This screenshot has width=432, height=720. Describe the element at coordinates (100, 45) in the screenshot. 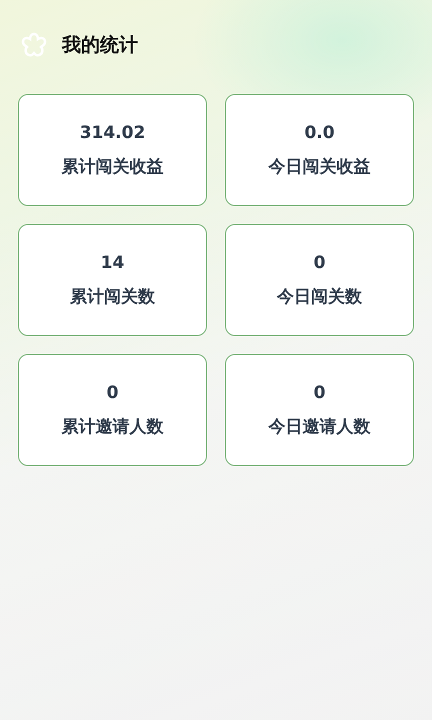

I see `page-title: 我的统计` at that location.